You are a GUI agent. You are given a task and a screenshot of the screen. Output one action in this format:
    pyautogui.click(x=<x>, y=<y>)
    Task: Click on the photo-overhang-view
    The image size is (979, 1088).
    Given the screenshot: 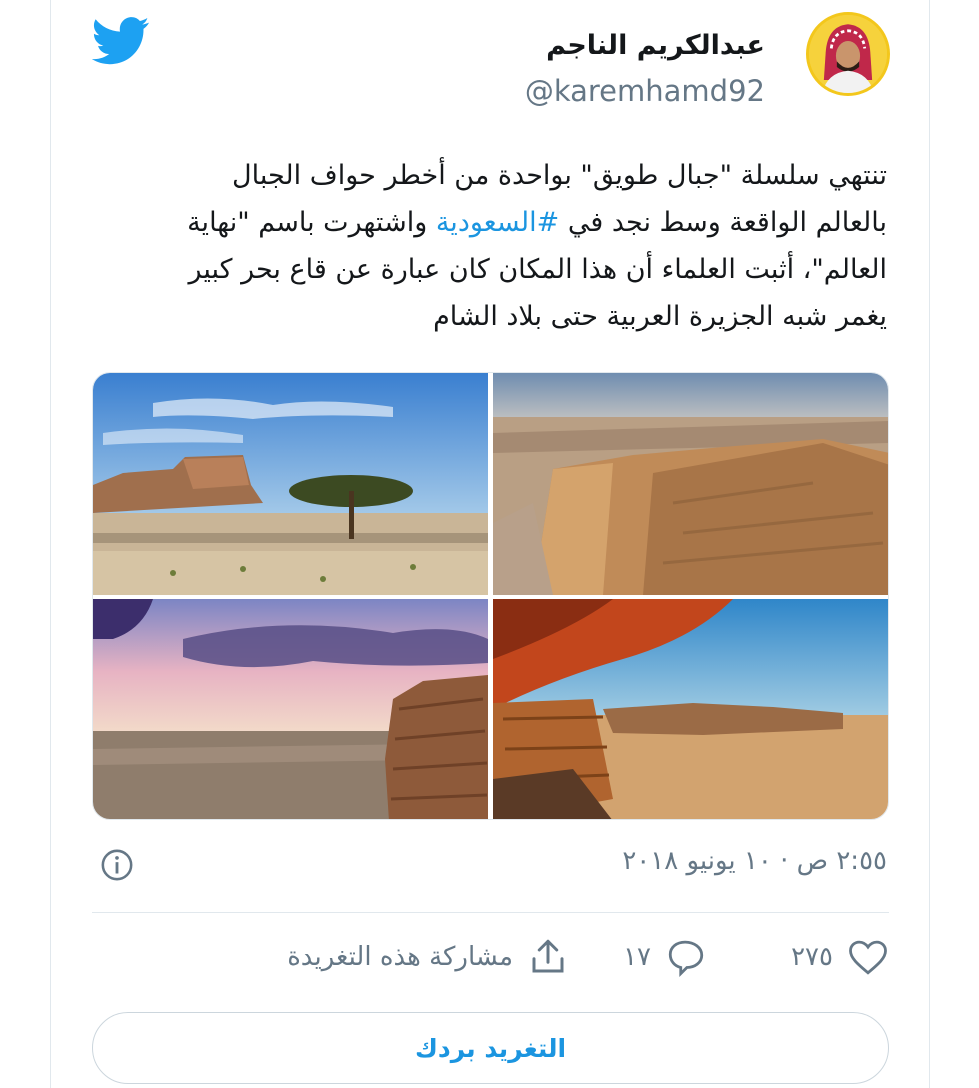 What is the action you would take?
    pyautogui.click(x=690, y=709)
    